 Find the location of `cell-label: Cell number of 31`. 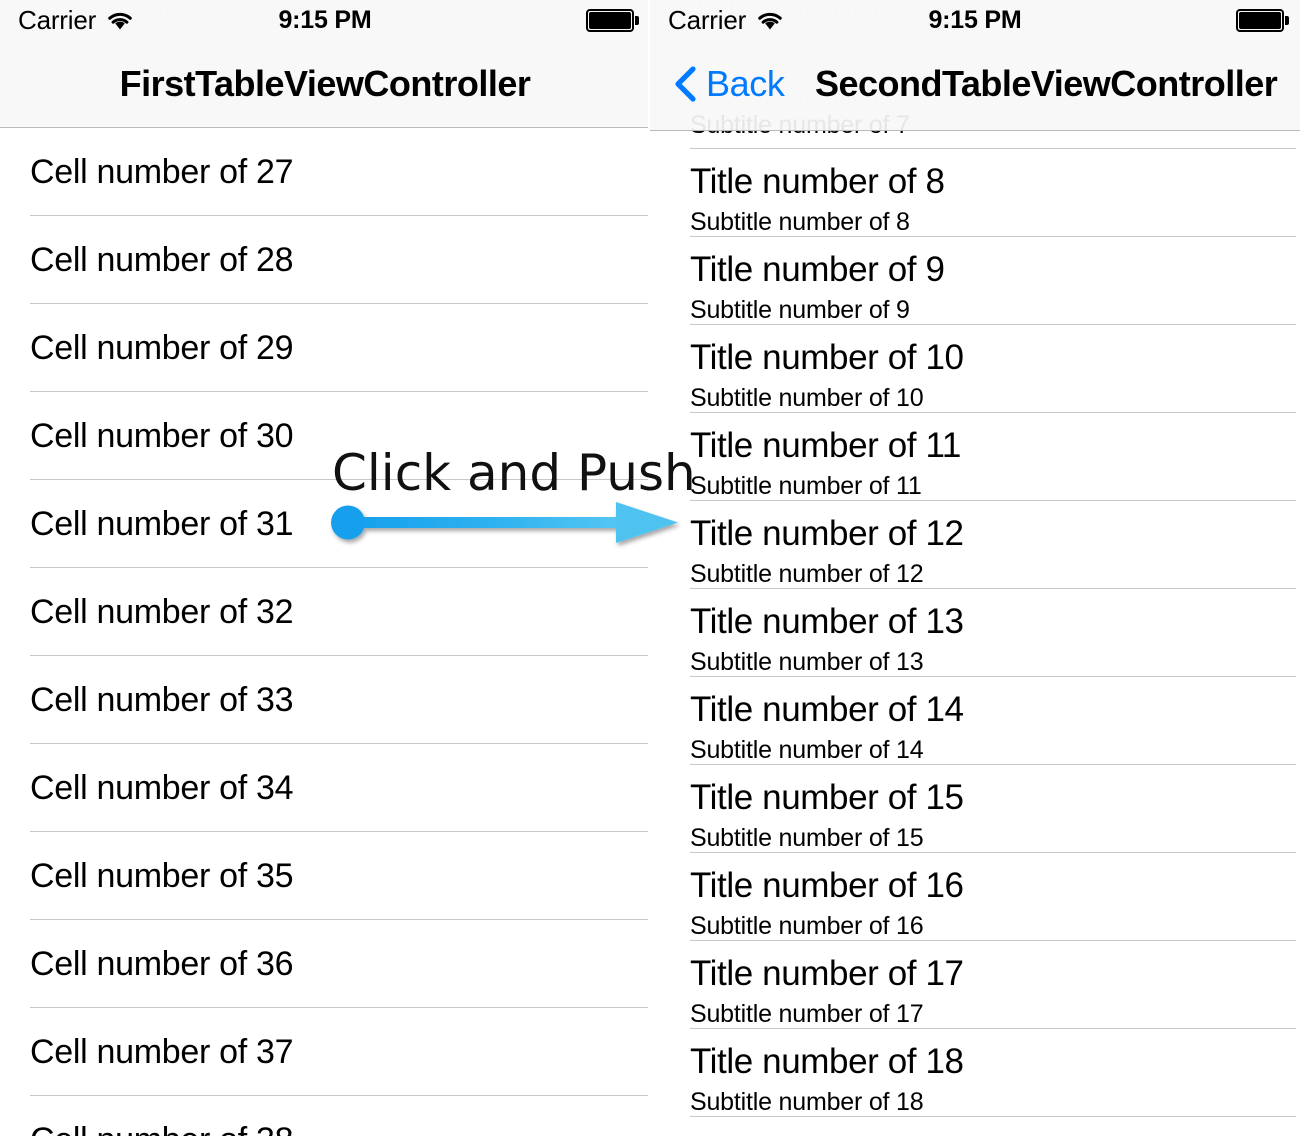

cell-label: Cell number of 31 is located at coordinates (162, 523).